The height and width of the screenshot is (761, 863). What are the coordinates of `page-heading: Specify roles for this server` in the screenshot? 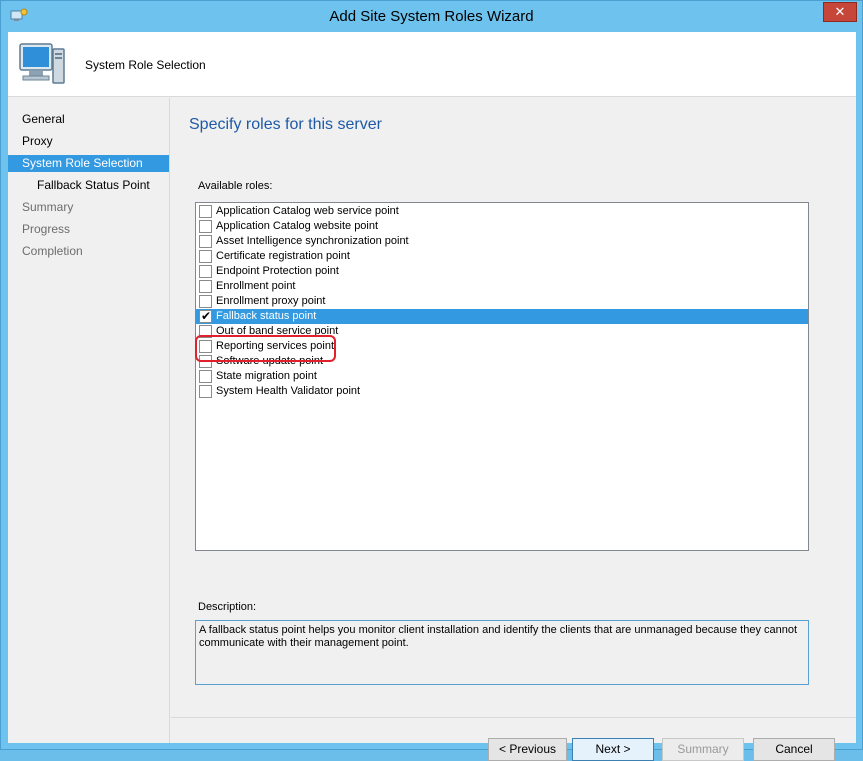 It's located at (285, 124).